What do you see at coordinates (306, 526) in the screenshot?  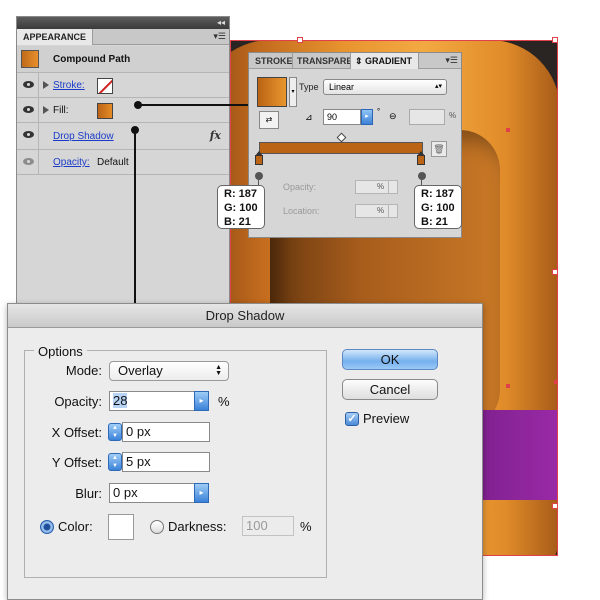 I see `darkness-unit: %` at bounding box center [306, 526].